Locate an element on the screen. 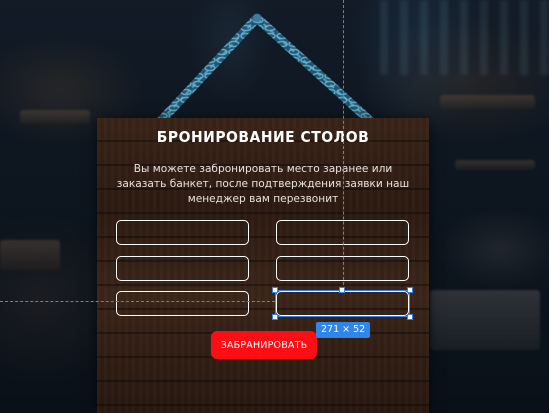  horizontal-alignment-guide is located at coordinates (137, 301).